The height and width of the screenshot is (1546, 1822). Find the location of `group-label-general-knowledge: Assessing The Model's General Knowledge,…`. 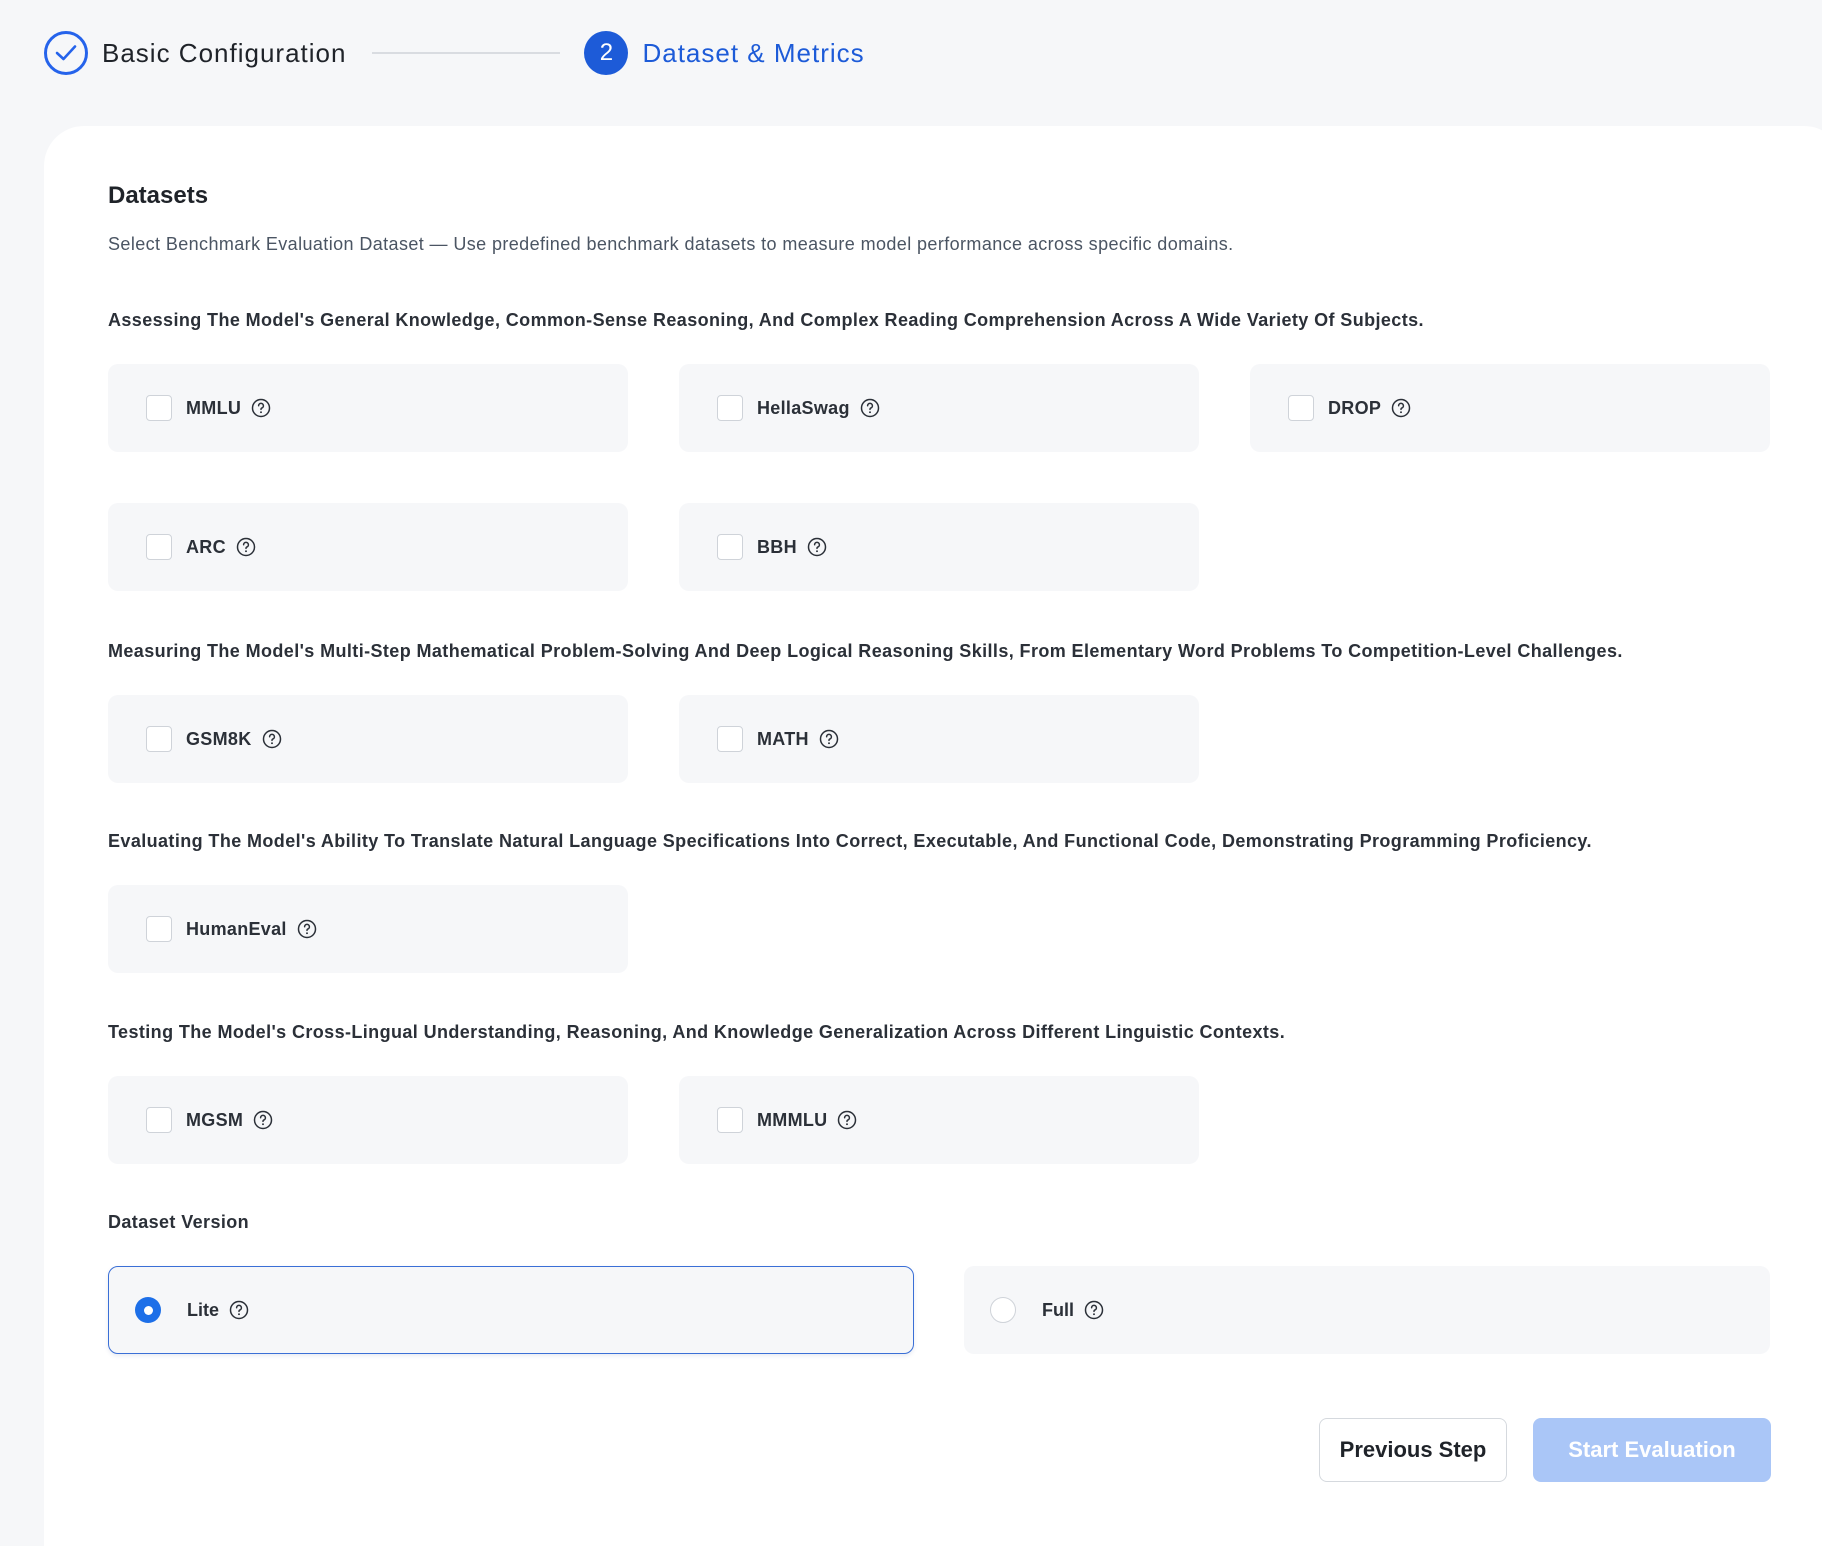

group-label-general-knowledge: Assessing The Model's General Knowledge,… is located at coordinates (766, 320).